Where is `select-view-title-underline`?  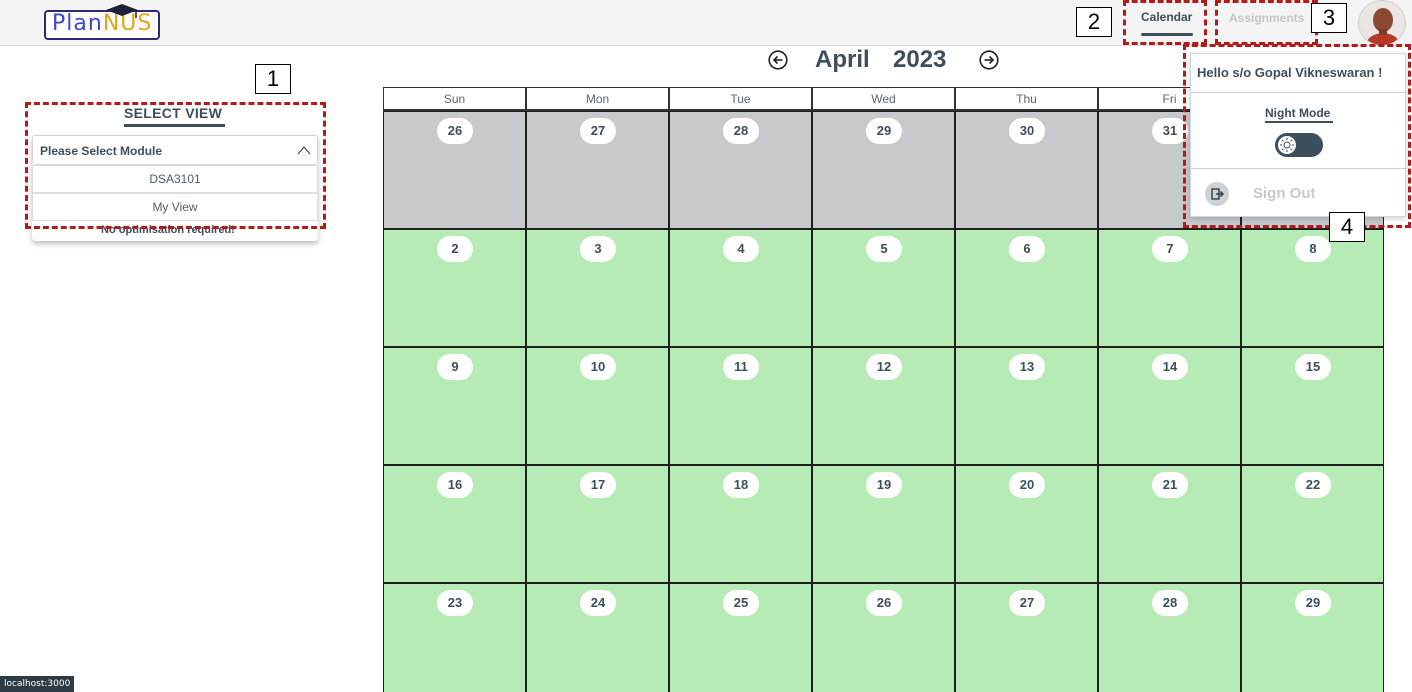 select-view-title-underline is located at coordinates (174, 125).